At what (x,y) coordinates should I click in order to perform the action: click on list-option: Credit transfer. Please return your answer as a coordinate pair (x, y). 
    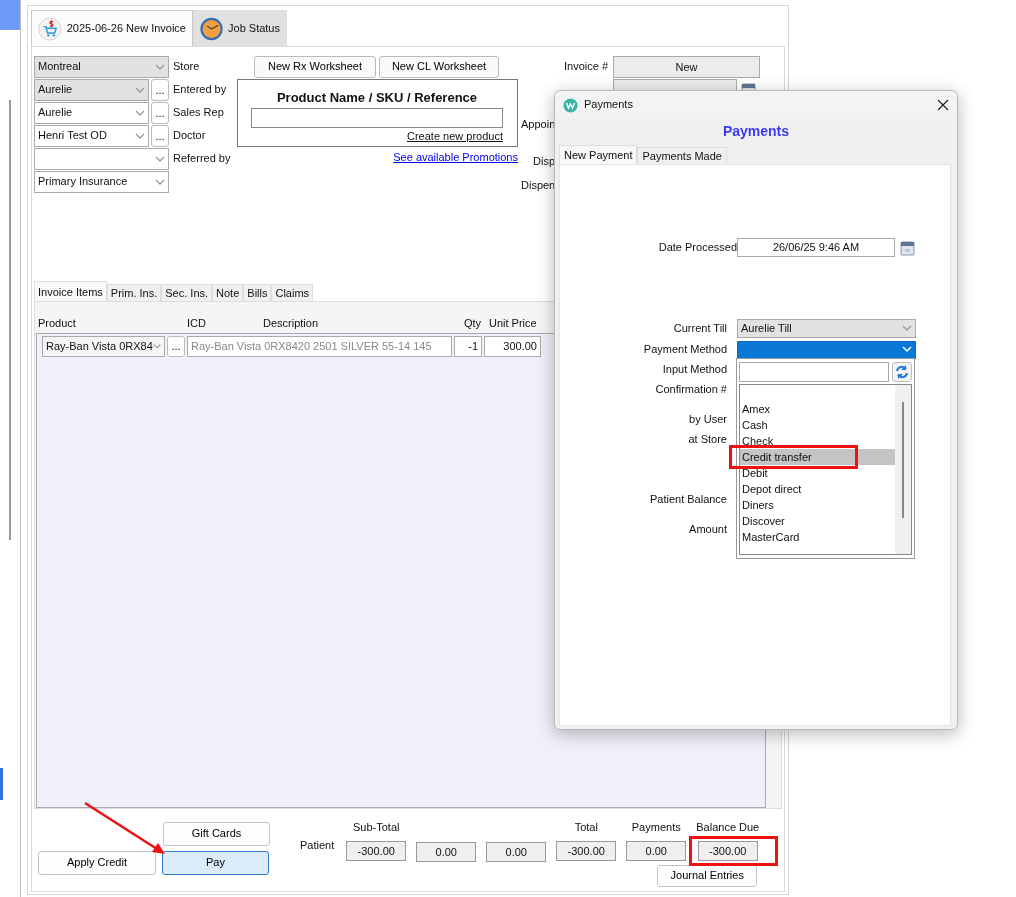
    Looking at the image, I should click on (817, 456).